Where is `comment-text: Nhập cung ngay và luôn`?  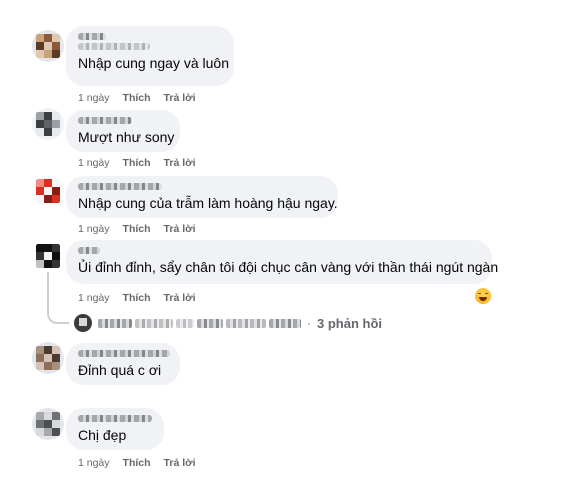 comment-text: Nhập cung ngay và luôn is located at coordinates (153, 63).